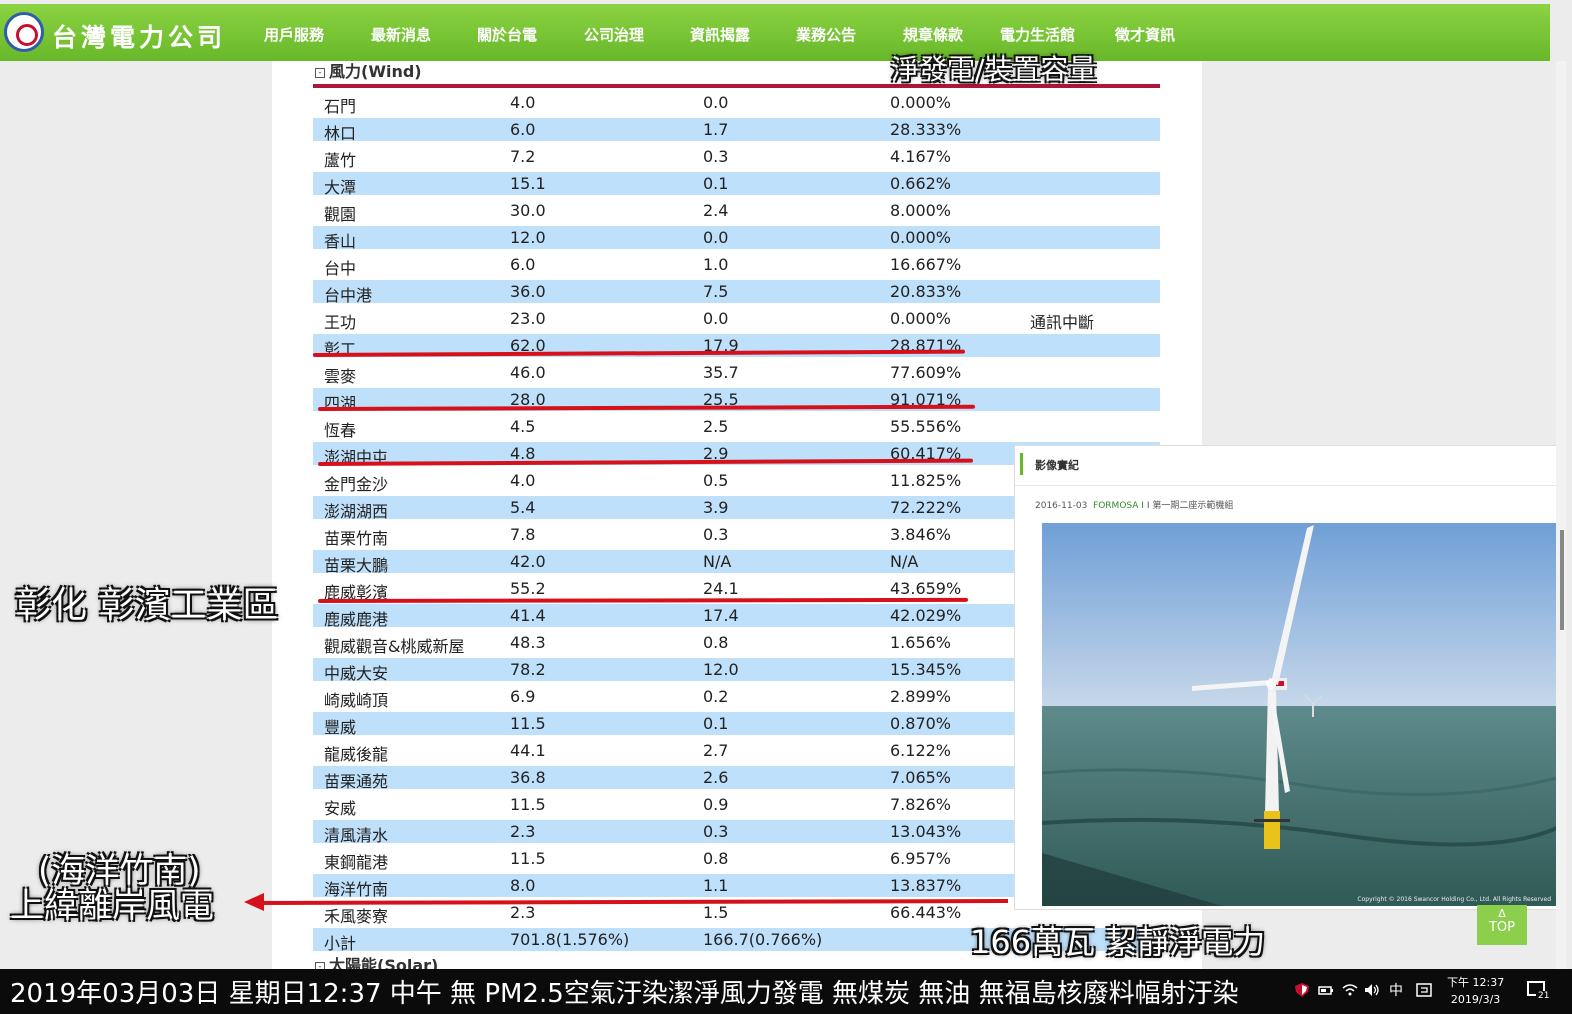  What do you see at coordinates (721, 669) in the screenshot?
I see `net-generation: 12.0` at bounding box center [721, 669].